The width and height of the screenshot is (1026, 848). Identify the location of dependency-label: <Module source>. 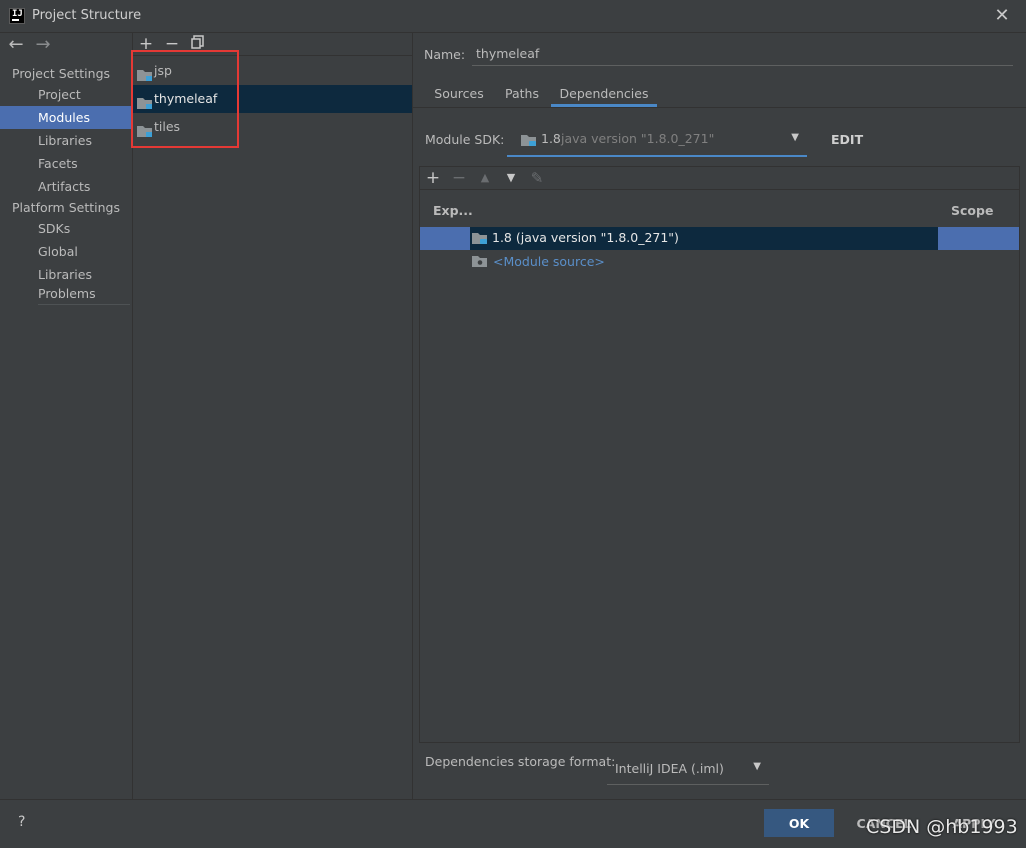
(549, 261).